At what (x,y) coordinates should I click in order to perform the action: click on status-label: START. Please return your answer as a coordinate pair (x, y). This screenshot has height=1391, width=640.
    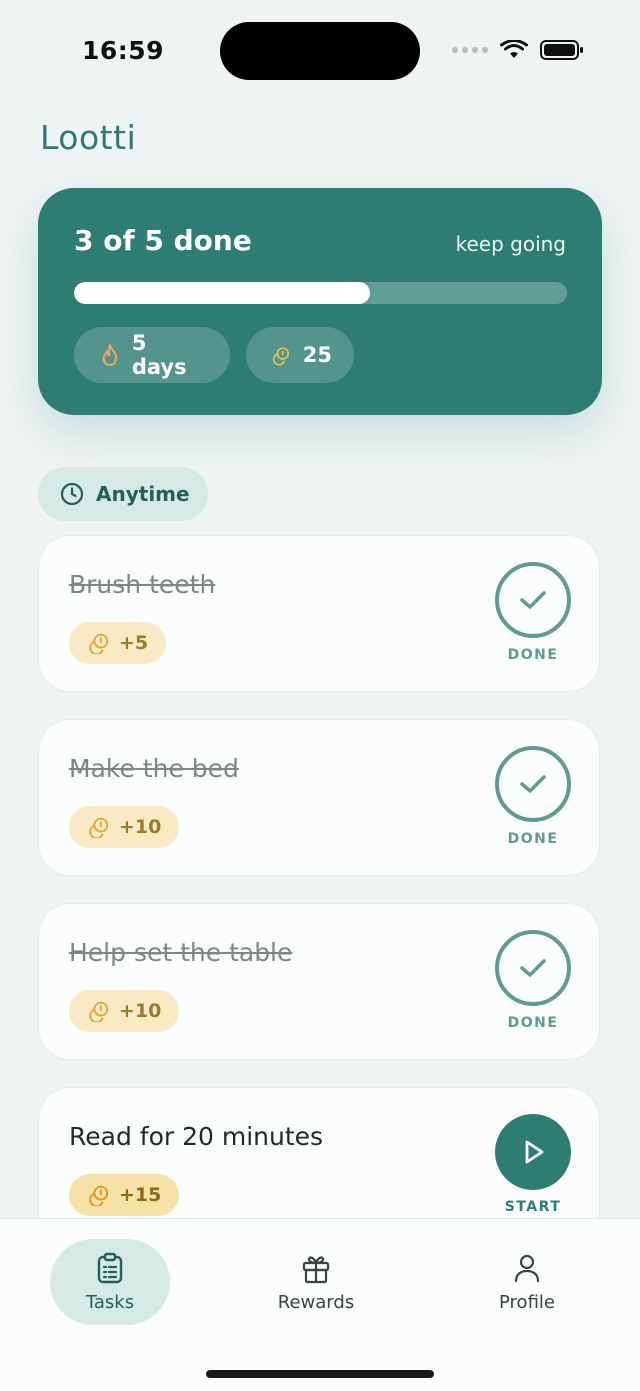
    Looking at the image, I should click on (533, 1207).